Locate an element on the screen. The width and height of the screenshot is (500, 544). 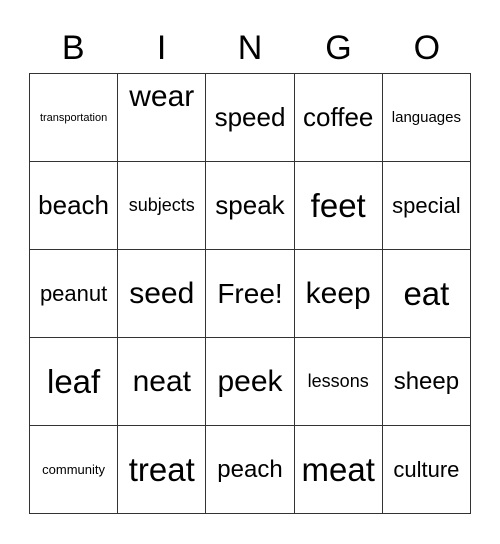
bingo-cell: transportation is located at coordinates (74, 118).